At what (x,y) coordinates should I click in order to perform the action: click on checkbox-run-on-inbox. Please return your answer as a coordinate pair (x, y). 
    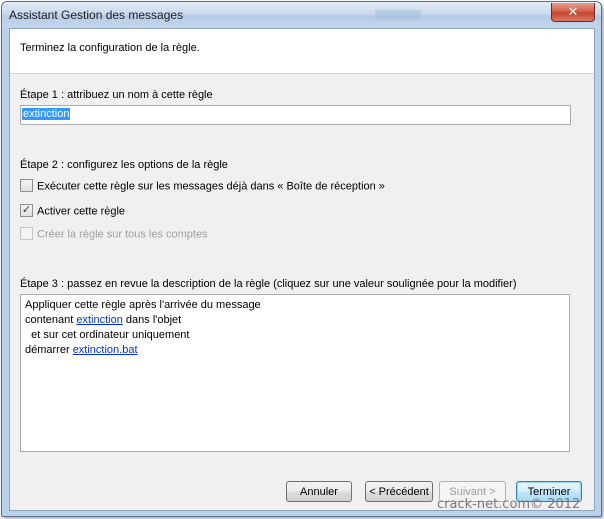
    Looking at the image, I should click on (26, 185).